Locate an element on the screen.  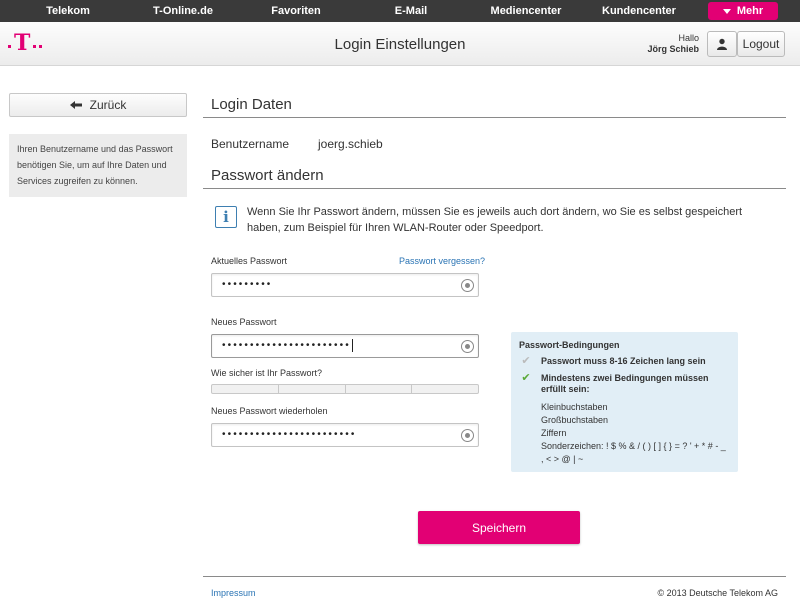
arrow-left-icon is located at coordinates (75, 105).